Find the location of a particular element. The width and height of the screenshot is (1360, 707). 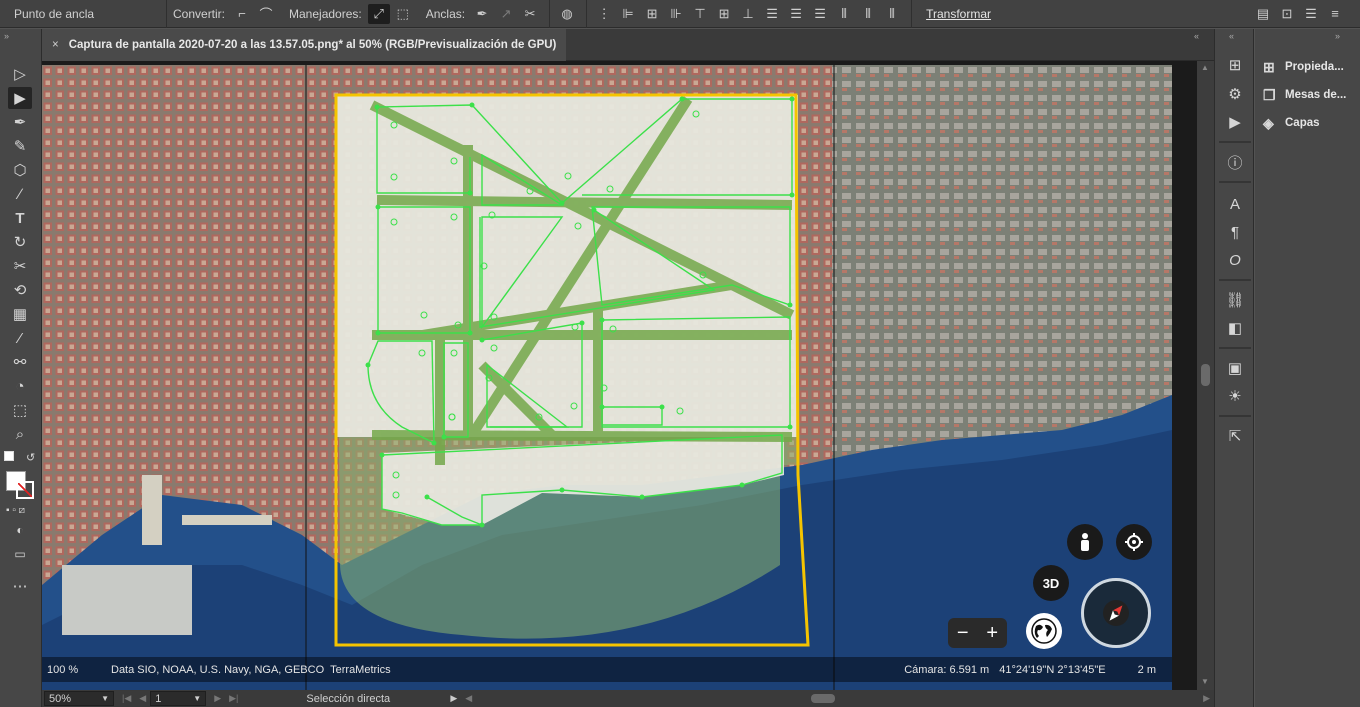

align-bottom-icon: ⊥ is located at coordinates (748, 14).